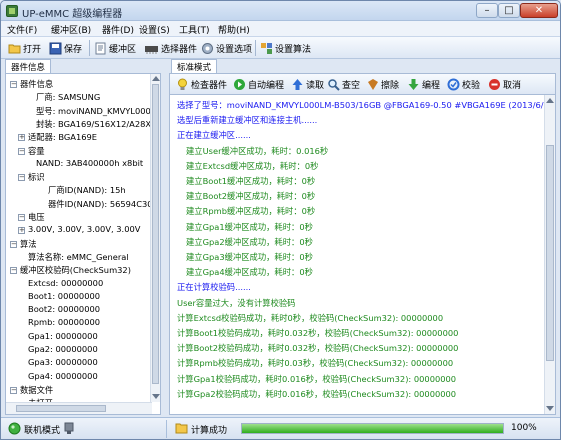  I want to click on minimize-button: –, so click(487, 10).